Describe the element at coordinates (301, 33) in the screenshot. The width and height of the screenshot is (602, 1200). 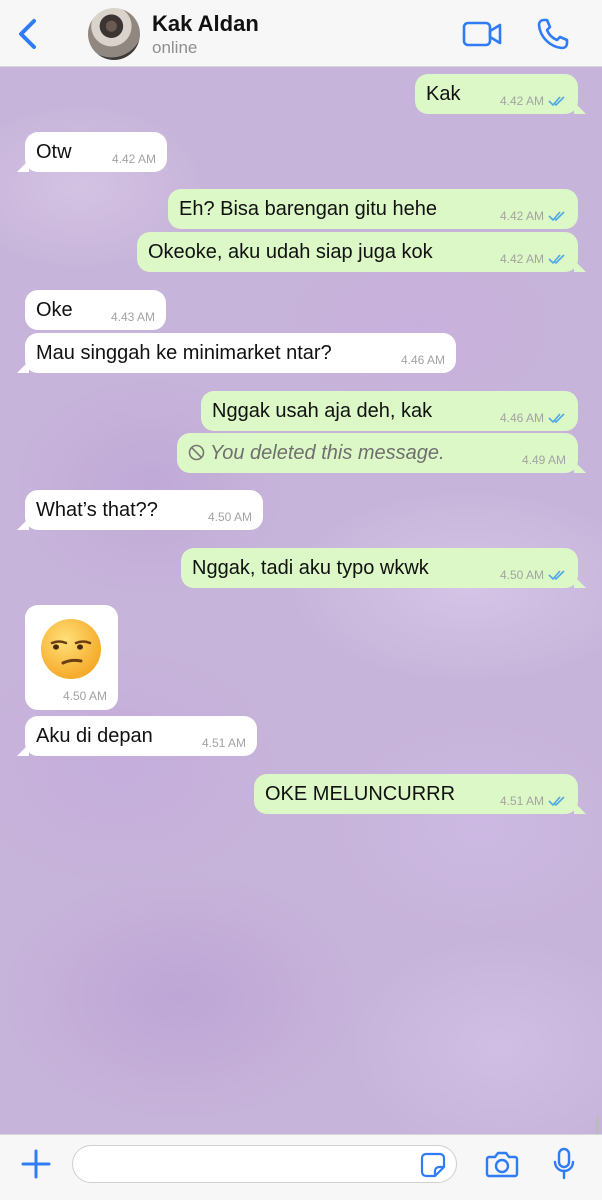
I see `chat-header: Kak Aldan online` at that location.